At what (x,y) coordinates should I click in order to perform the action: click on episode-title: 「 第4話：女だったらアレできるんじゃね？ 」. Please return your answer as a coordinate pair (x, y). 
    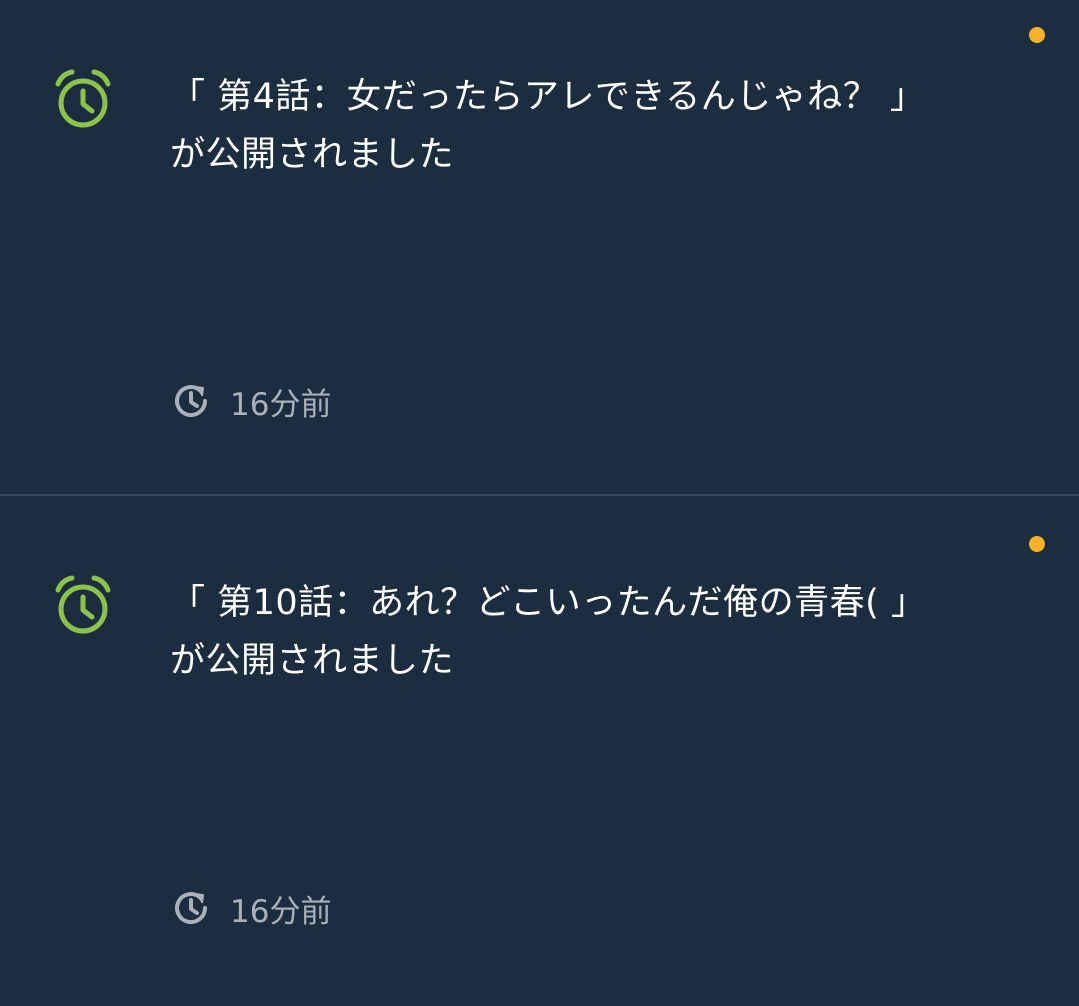
    Looking at the image, I should click on (548, 97).